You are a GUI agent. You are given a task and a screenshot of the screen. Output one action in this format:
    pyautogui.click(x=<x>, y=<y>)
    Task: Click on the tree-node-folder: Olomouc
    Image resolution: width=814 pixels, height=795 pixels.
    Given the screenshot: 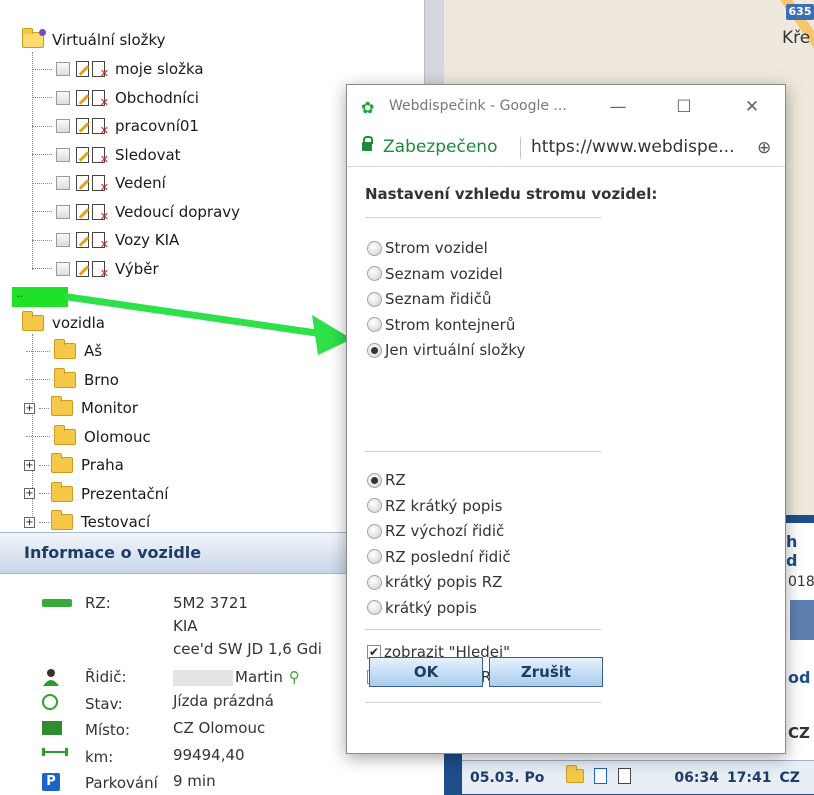 What is the action you would take?
    pyautogui.click(x=87, y=437)
    